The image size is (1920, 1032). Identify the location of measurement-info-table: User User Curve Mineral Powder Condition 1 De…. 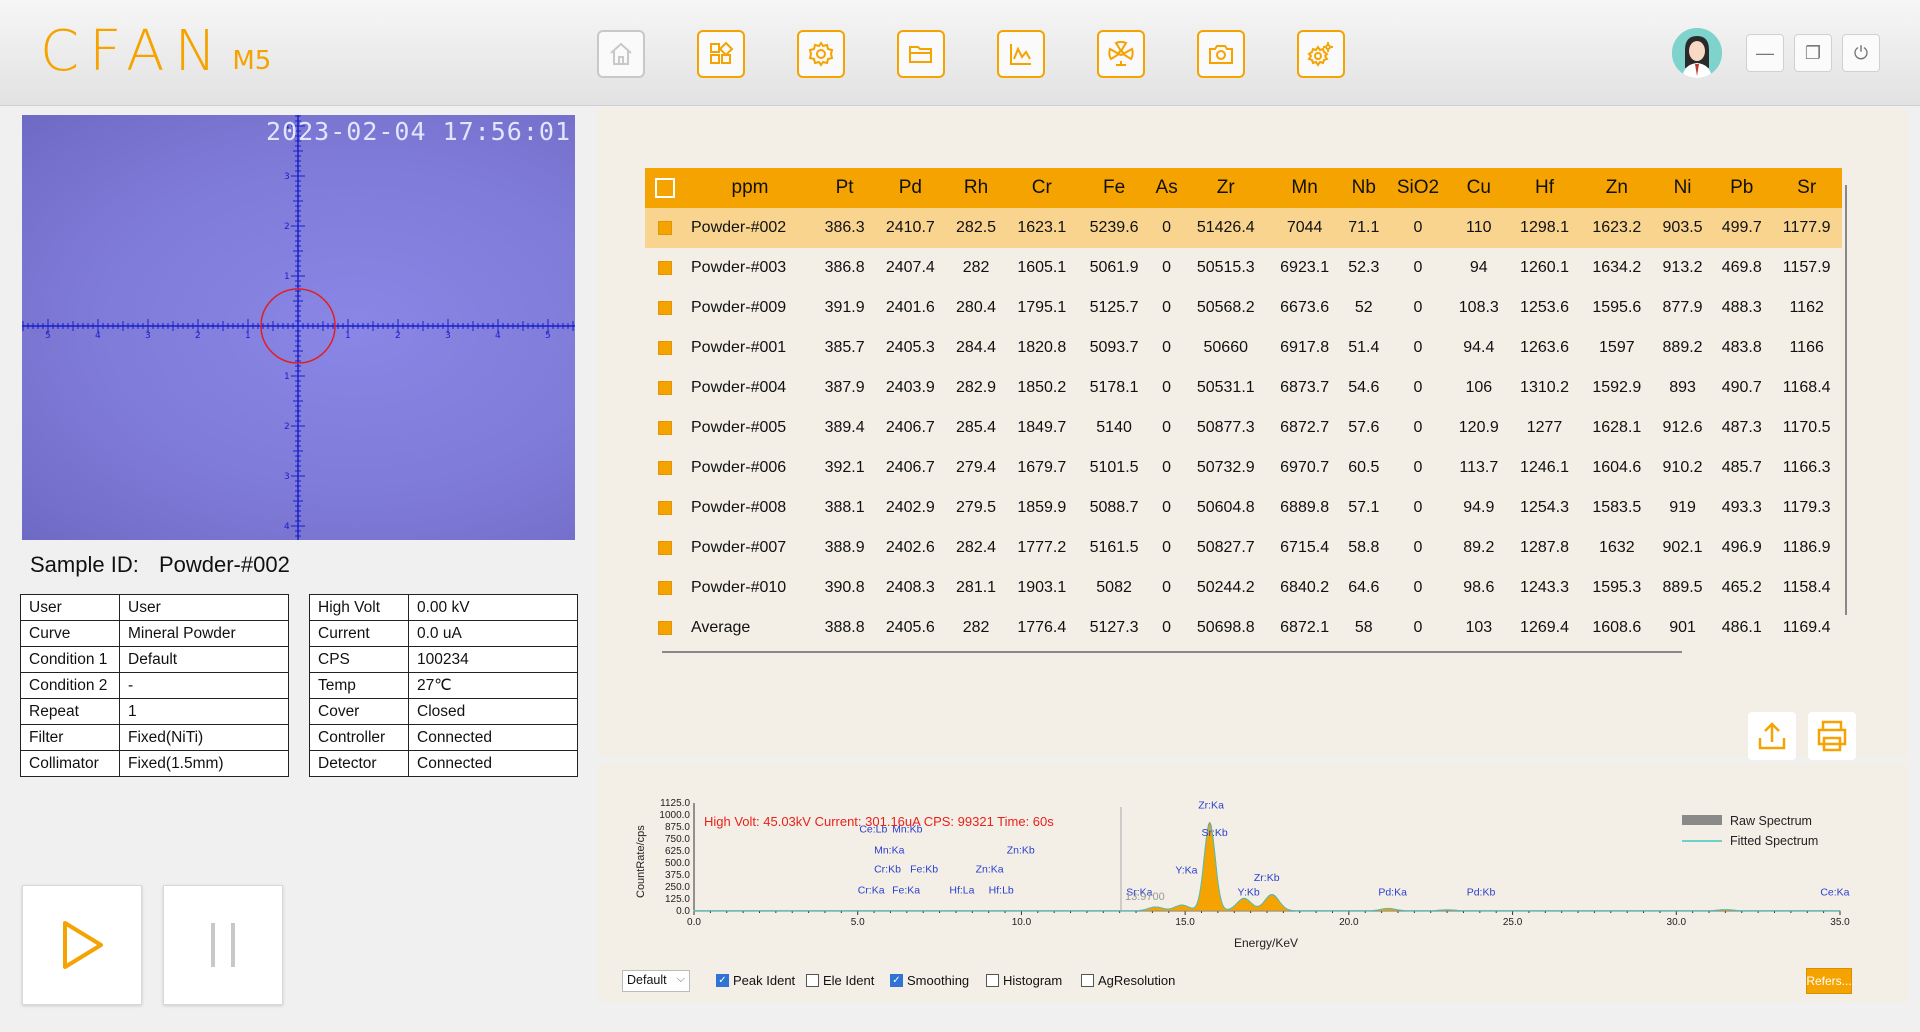
(154, 685).